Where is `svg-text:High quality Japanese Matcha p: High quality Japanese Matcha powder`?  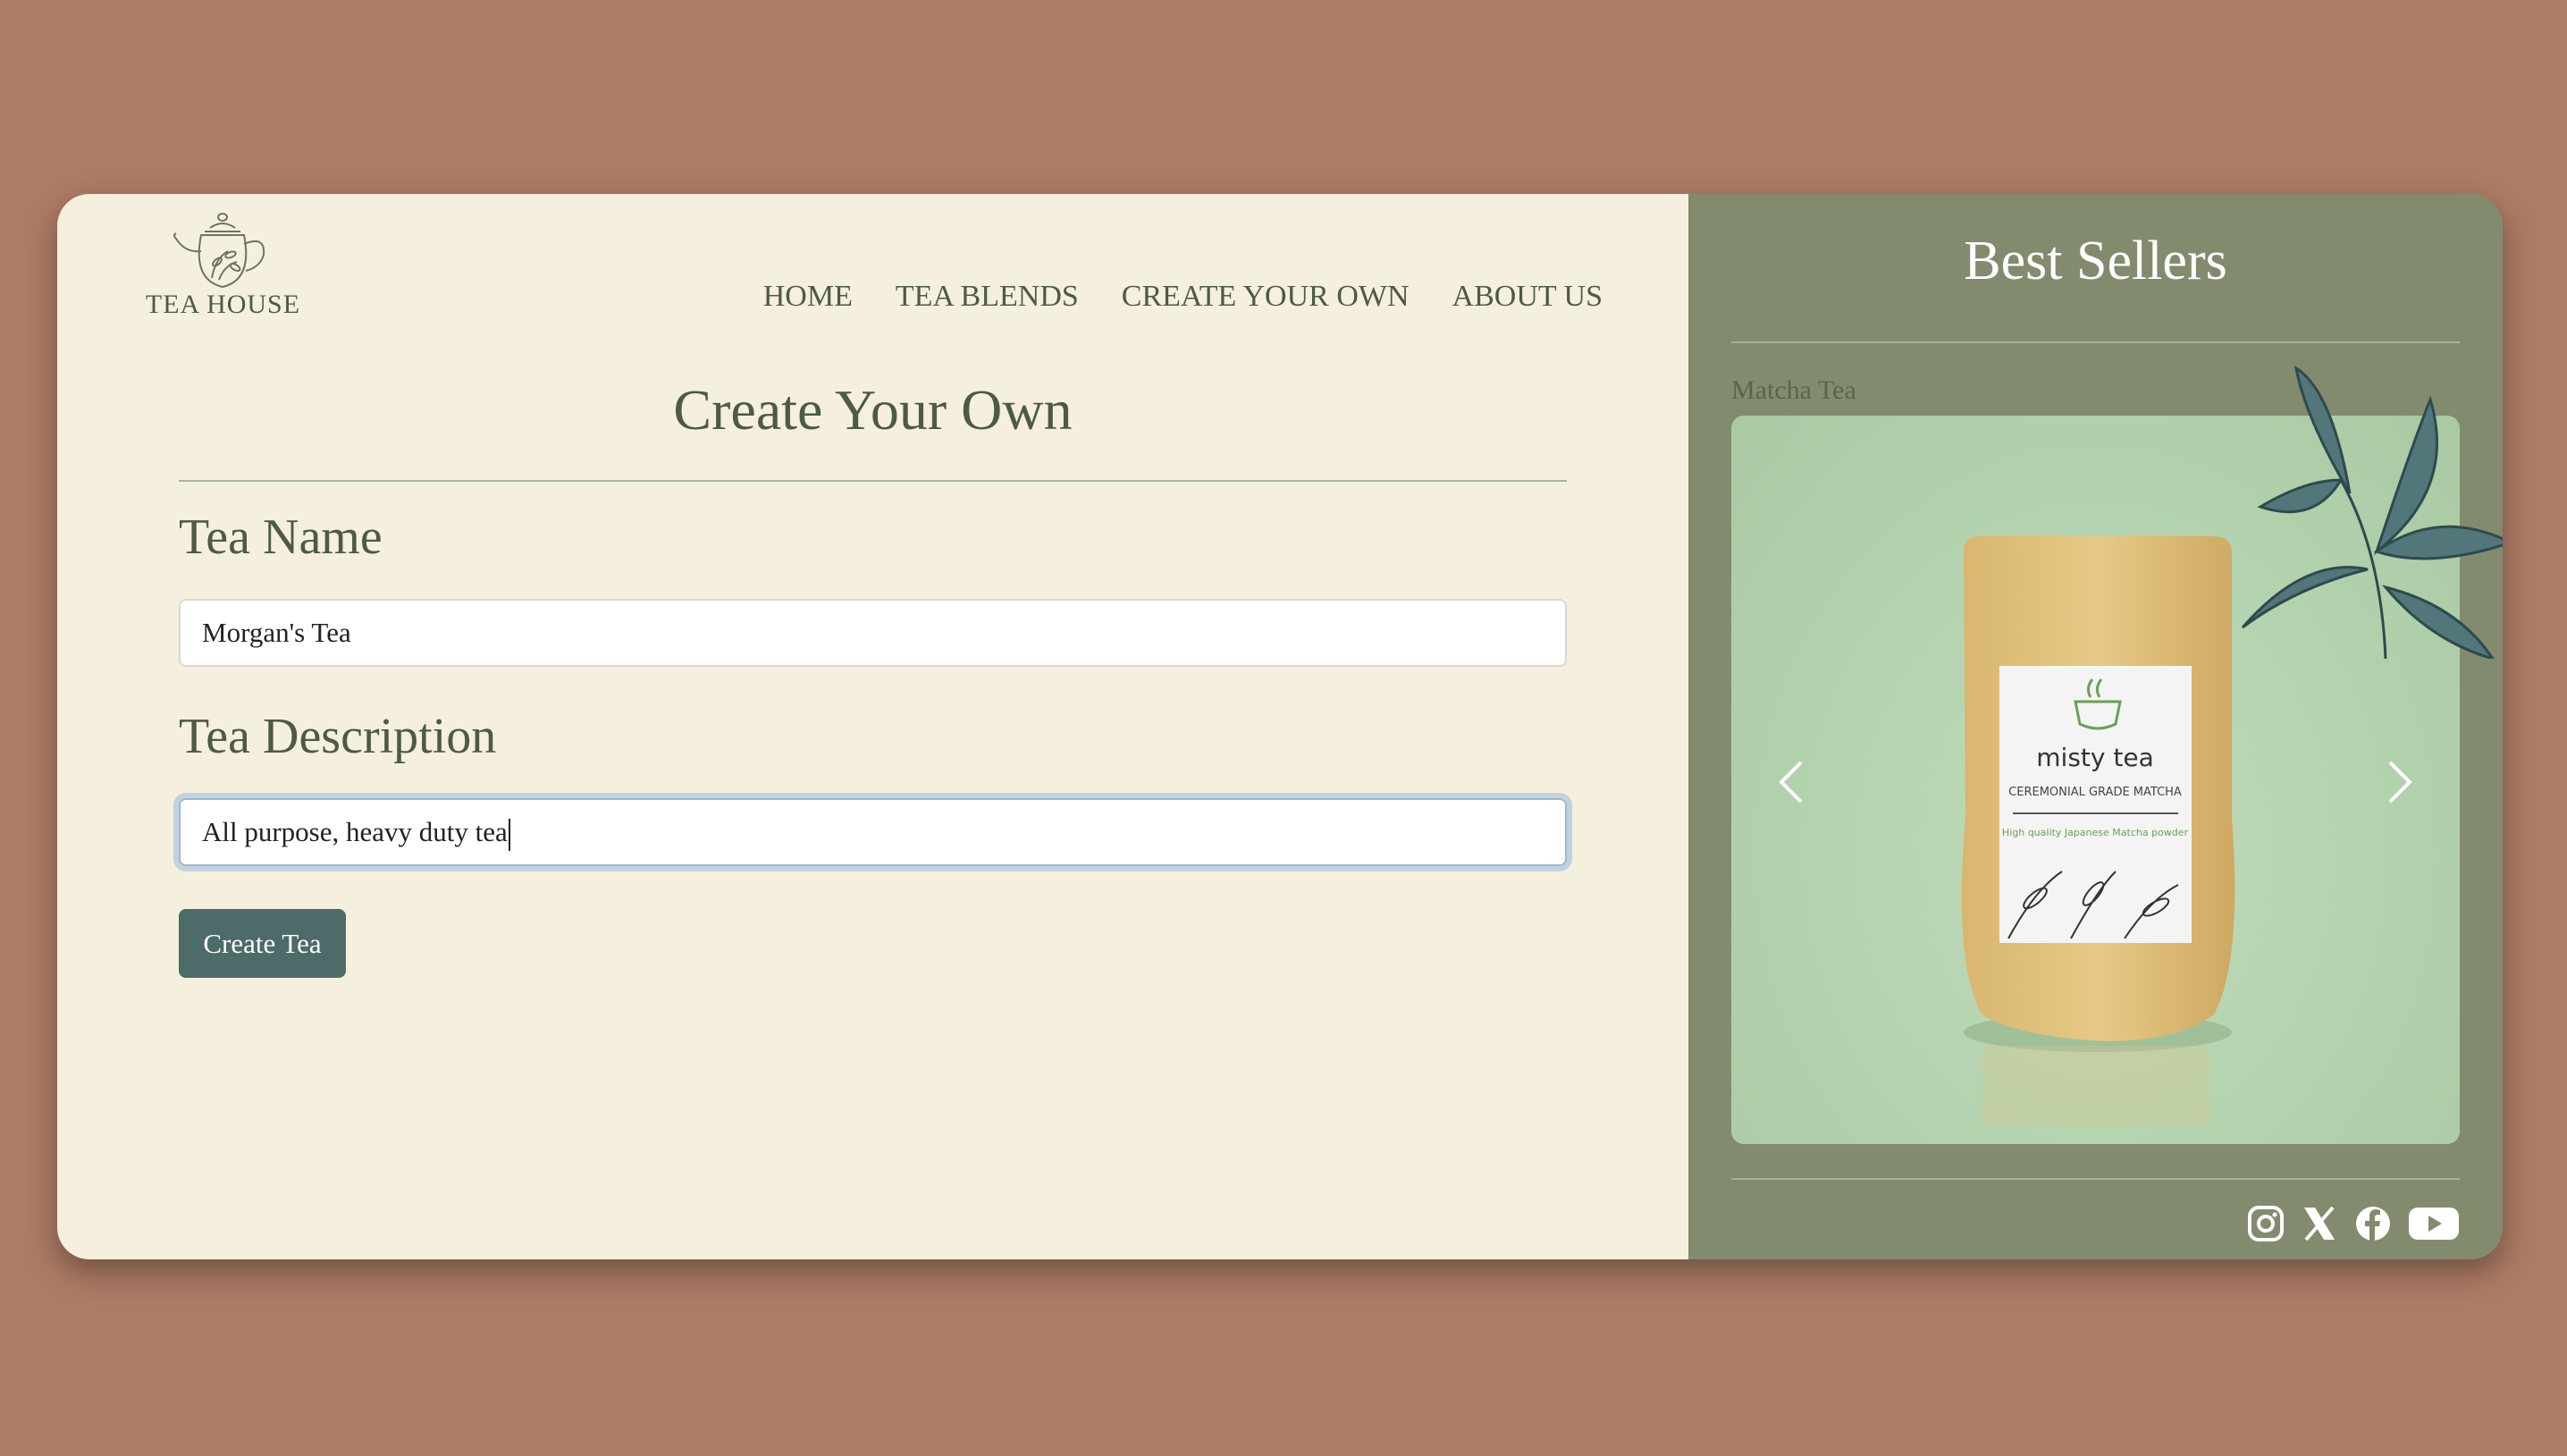 svg-text:High quality Japanese Matcha p: High quality Japanese Matcha powder is located at coordinates (2096, 832).